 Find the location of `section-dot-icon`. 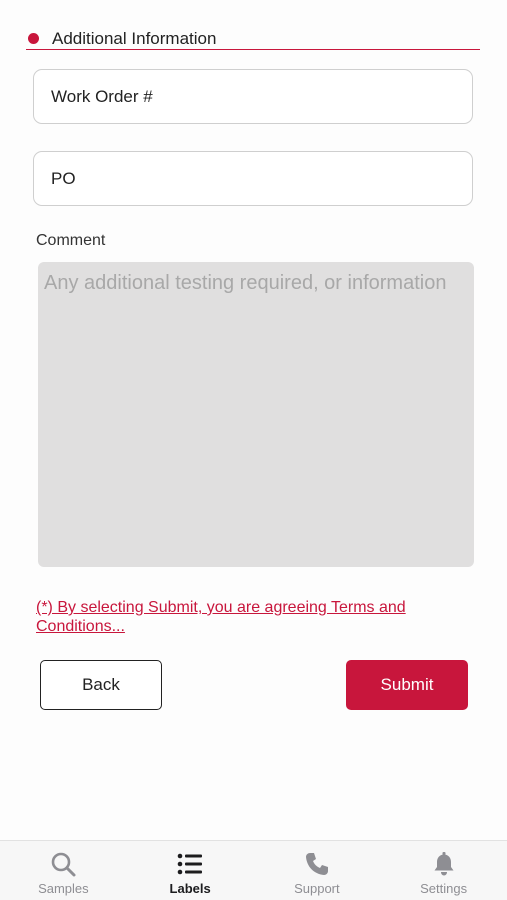

section-dot-icon is located at coordinates (33, 38).